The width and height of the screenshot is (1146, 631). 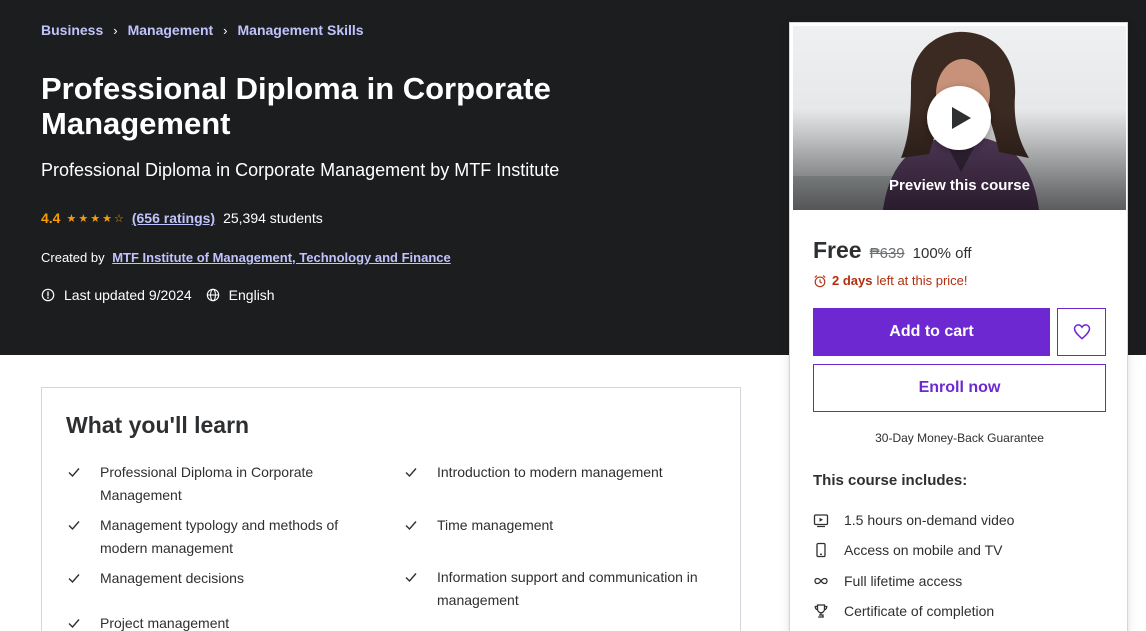 What do you see at coordinates (251, 295) in the screenshot?
I see `course-language: English` at bounding box center [251, 295].